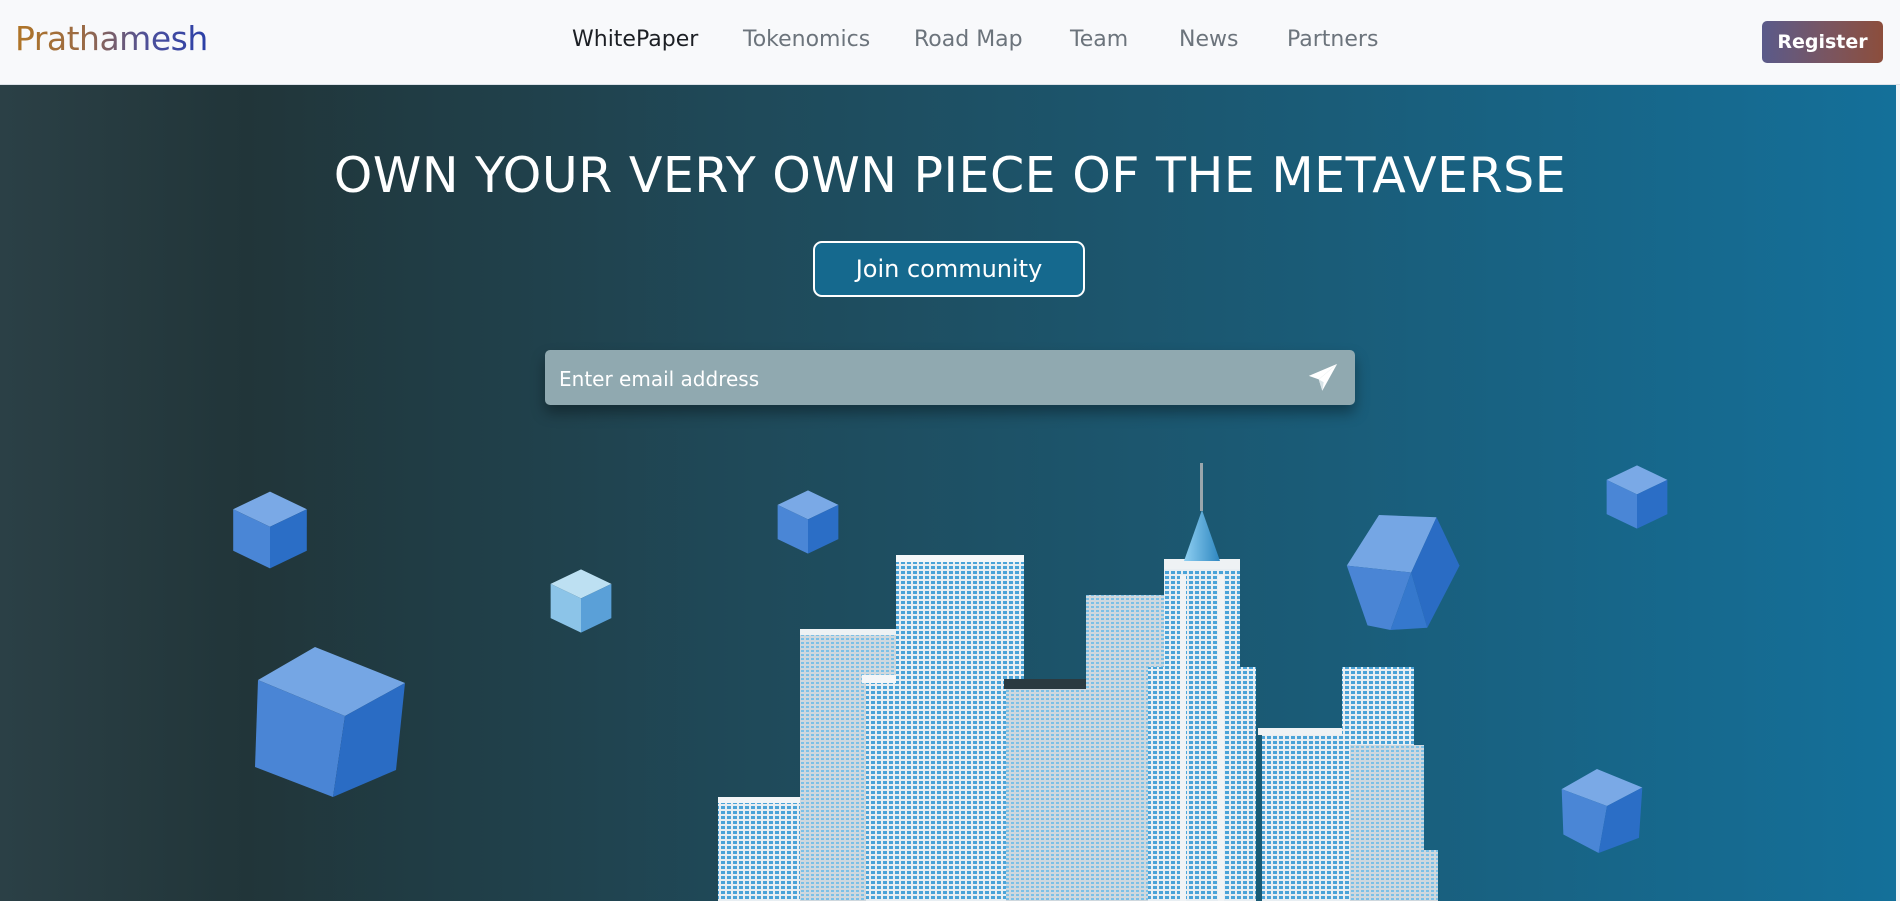 Image resolution: width=1900 pixels, height=901 pixels. I want to click on nav-item-team: Team, so click(1099, 39).